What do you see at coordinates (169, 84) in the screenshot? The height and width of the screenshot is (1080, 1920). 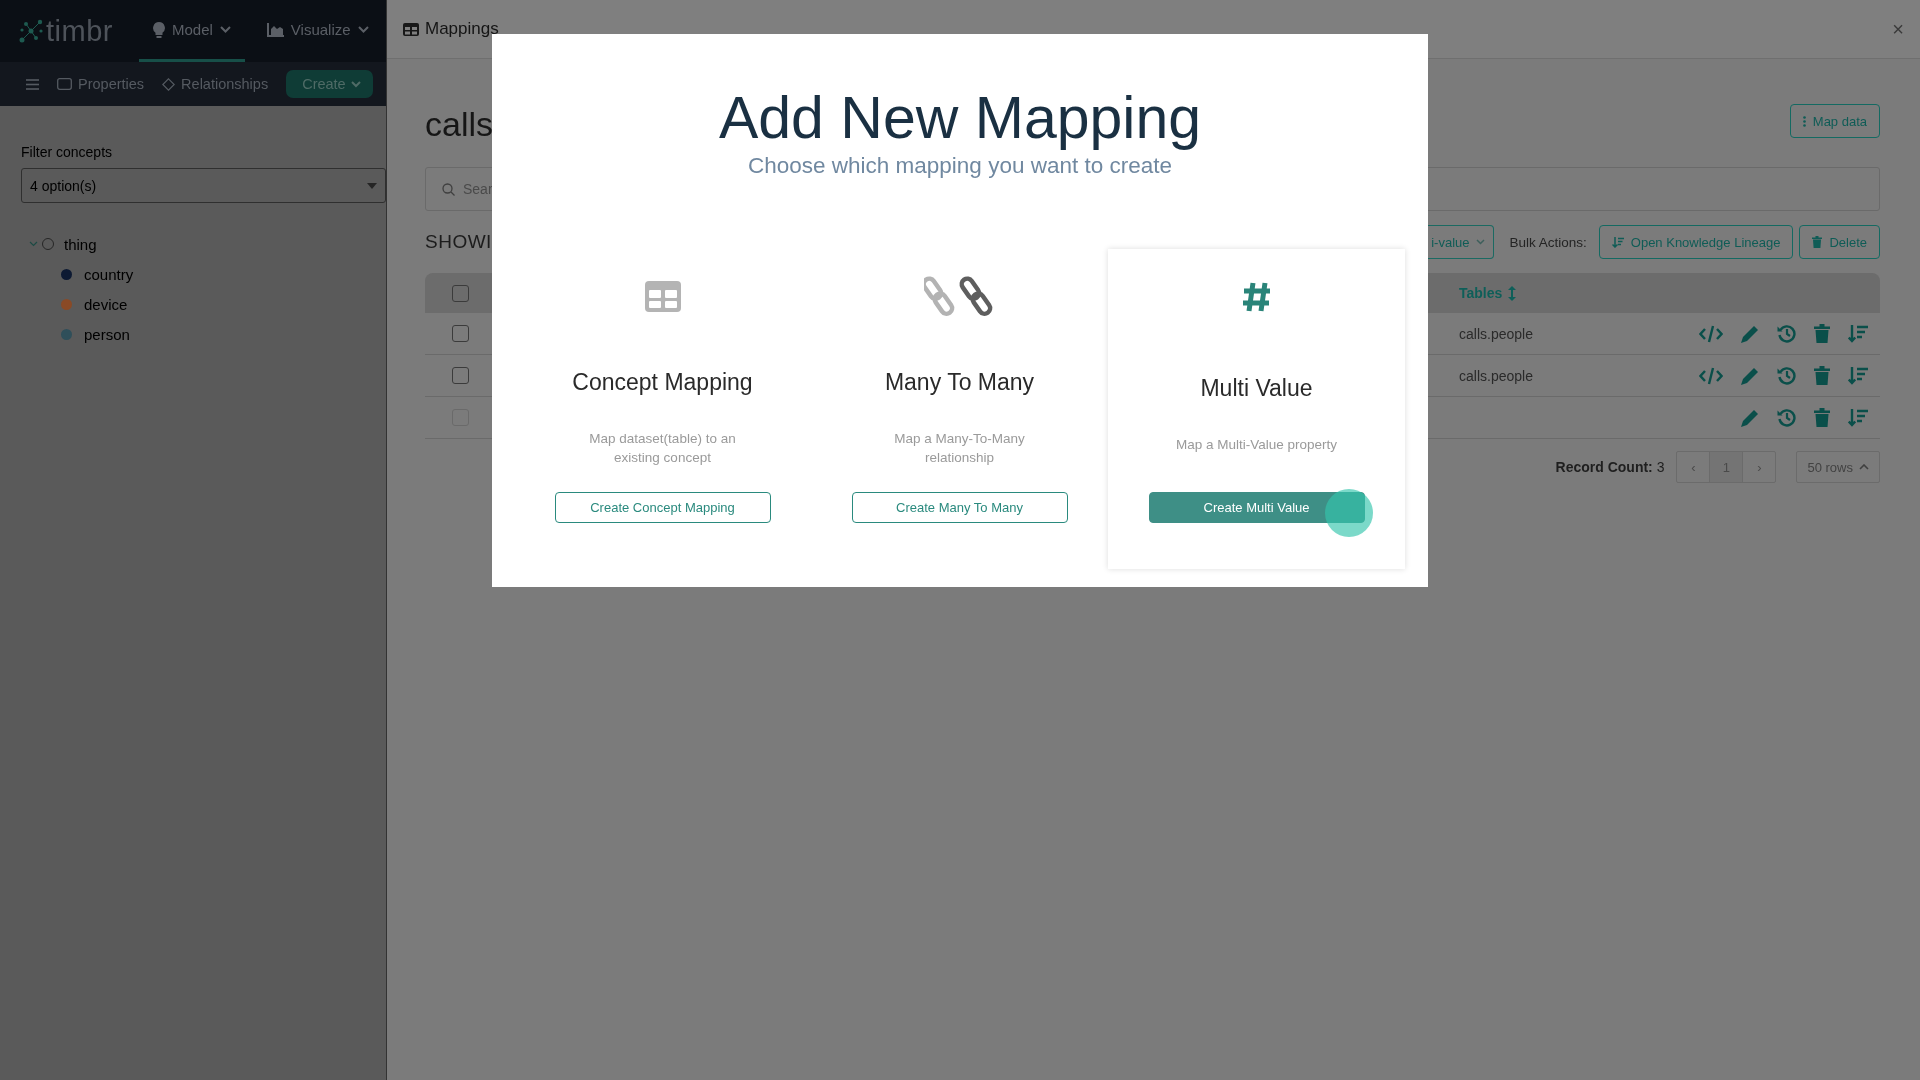 I see `diamond-icon` at bounding box center [169, 84].